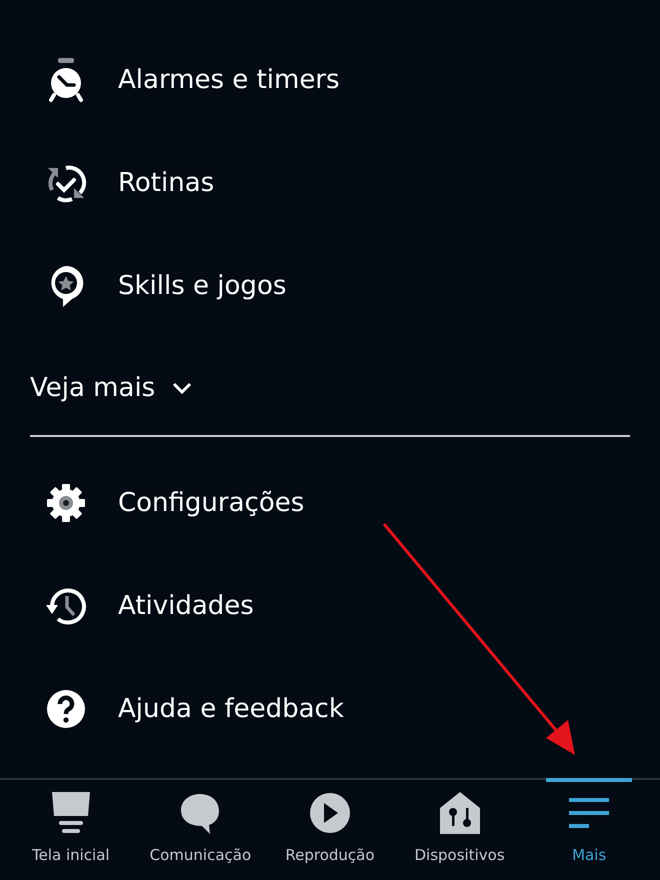  I want to click on house-sliders-icon, so click(460, 813).